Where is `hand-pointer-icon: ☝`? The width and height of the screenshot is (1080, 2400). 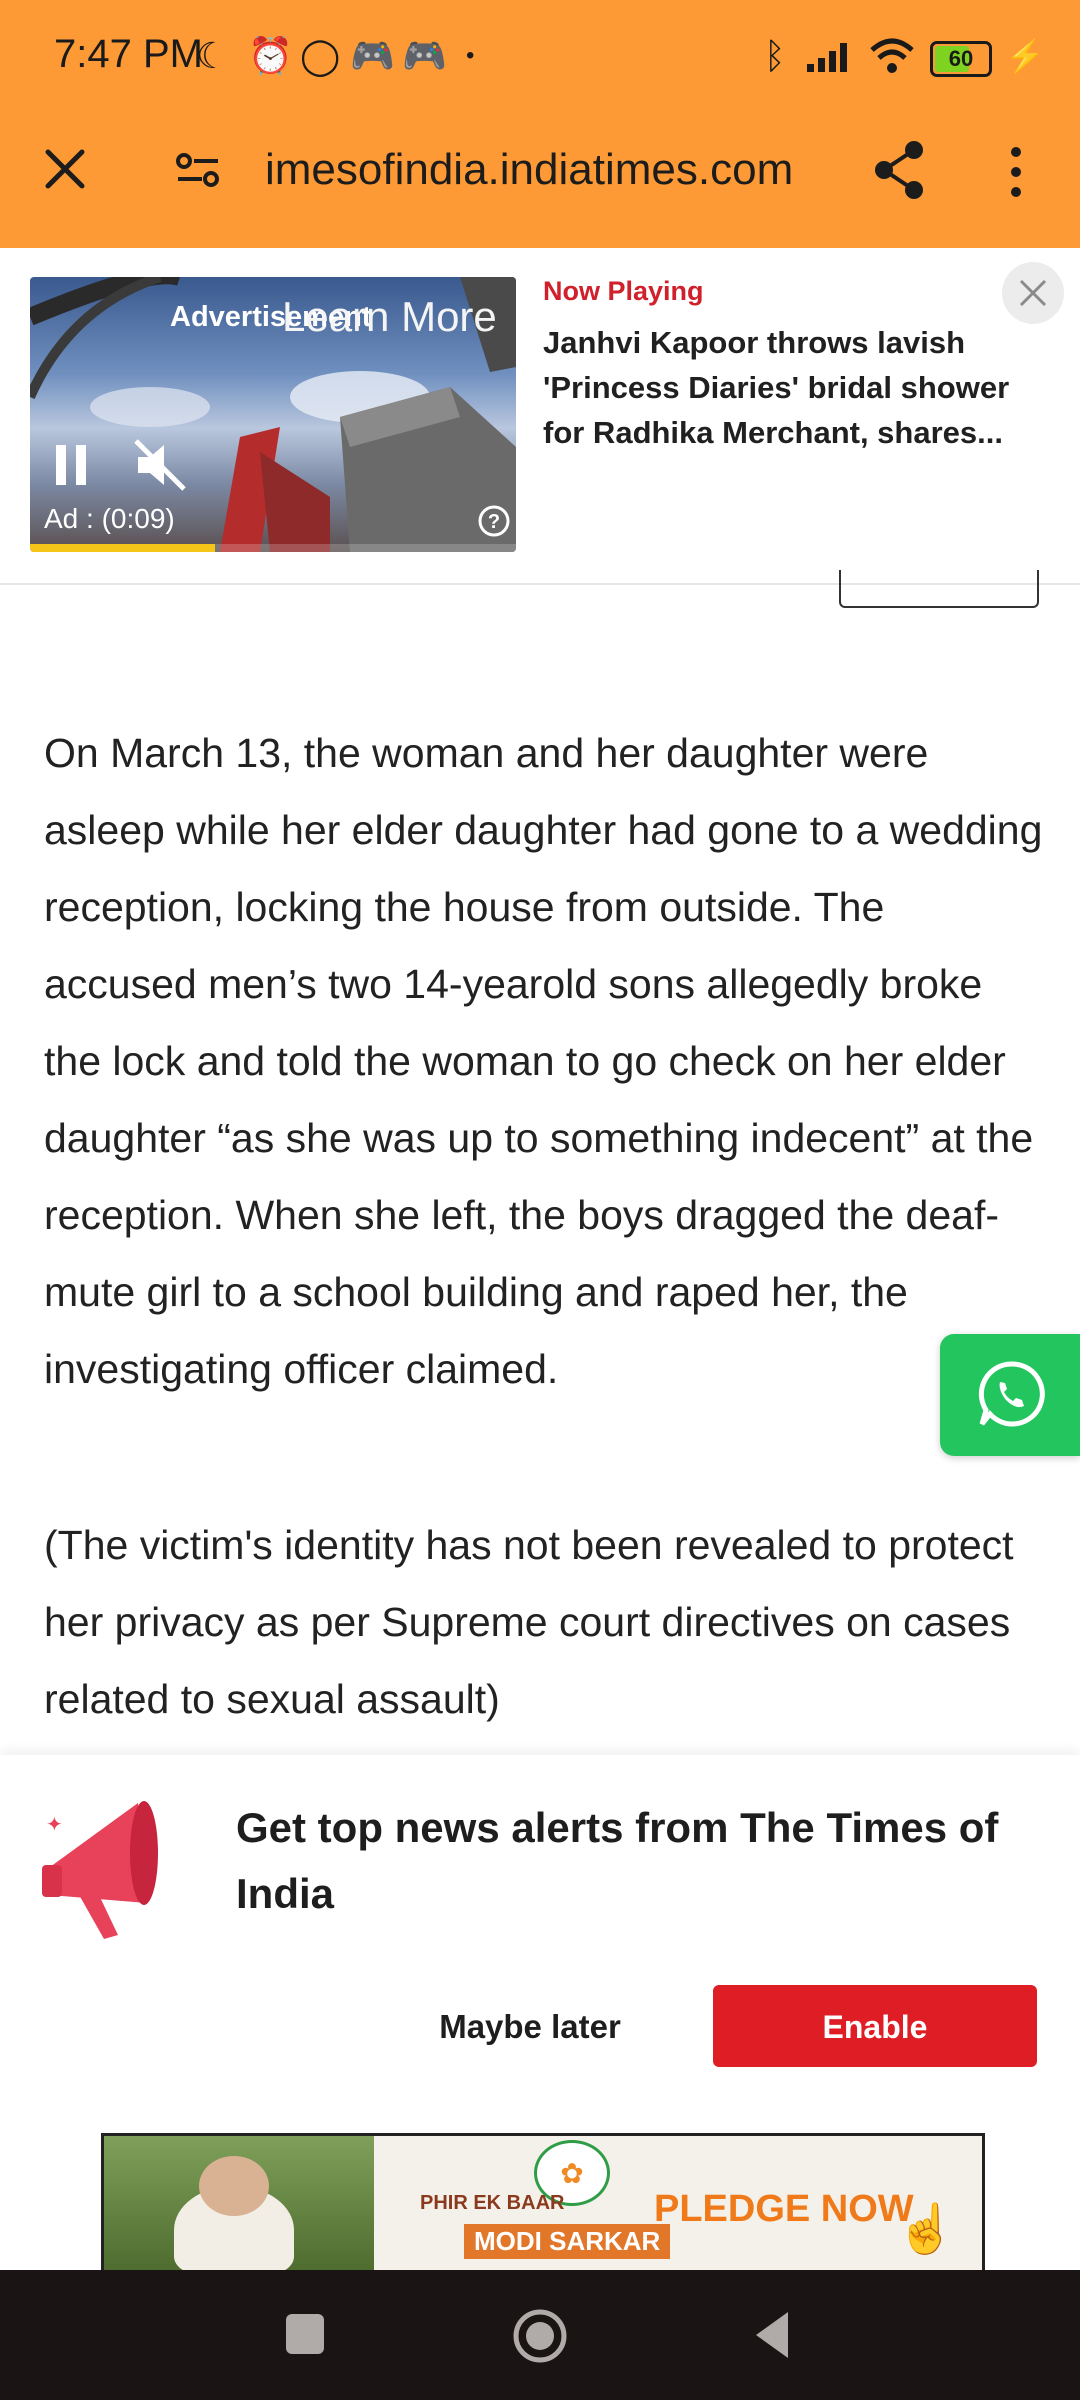 hand-pointer-icon: ☝ is located at coordinates (926, 2229).